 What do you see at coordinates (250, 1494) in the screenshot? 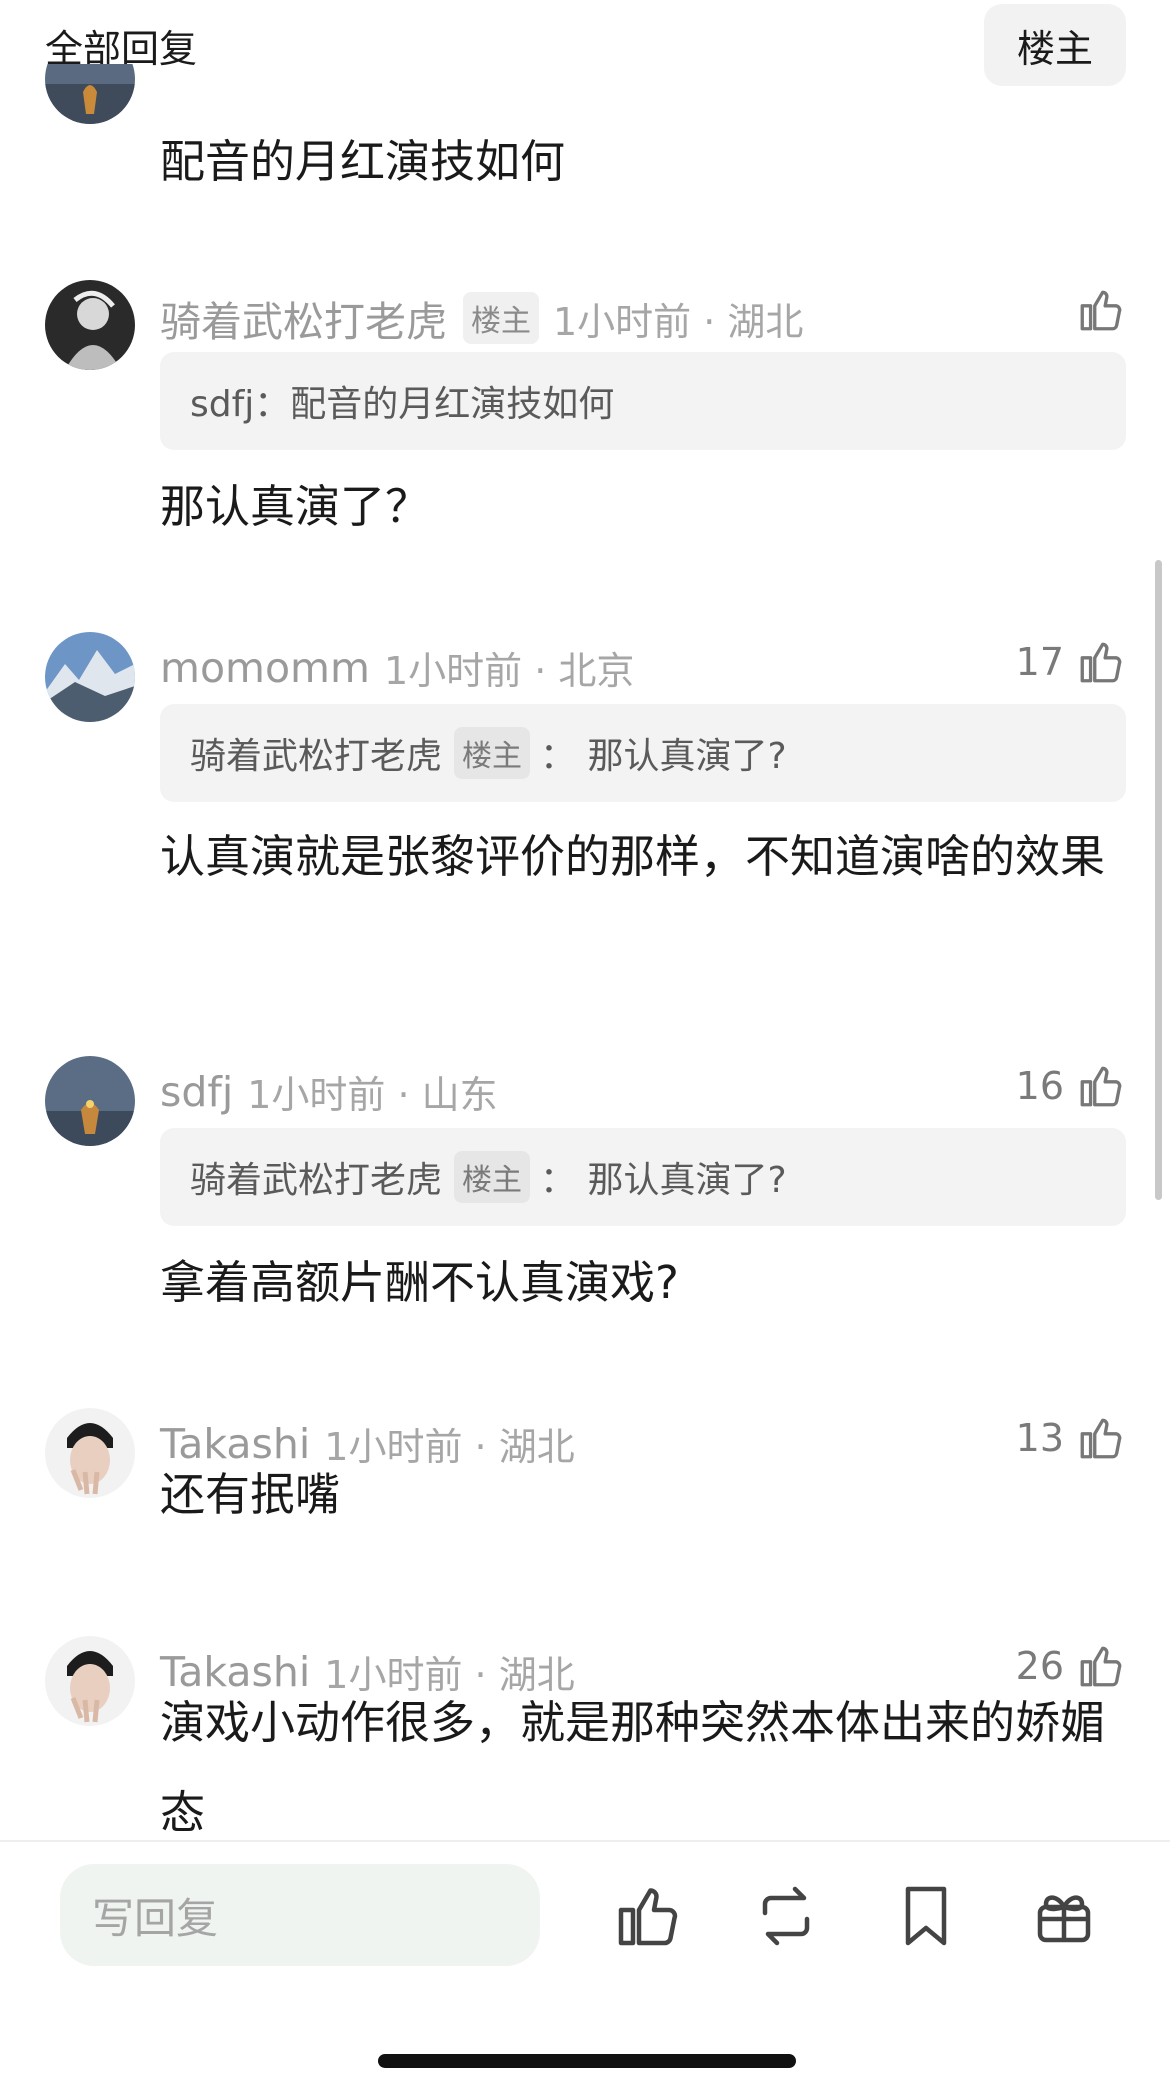
I see `comment-text: 还有抿嘴` at bounding box center [250, 1494].